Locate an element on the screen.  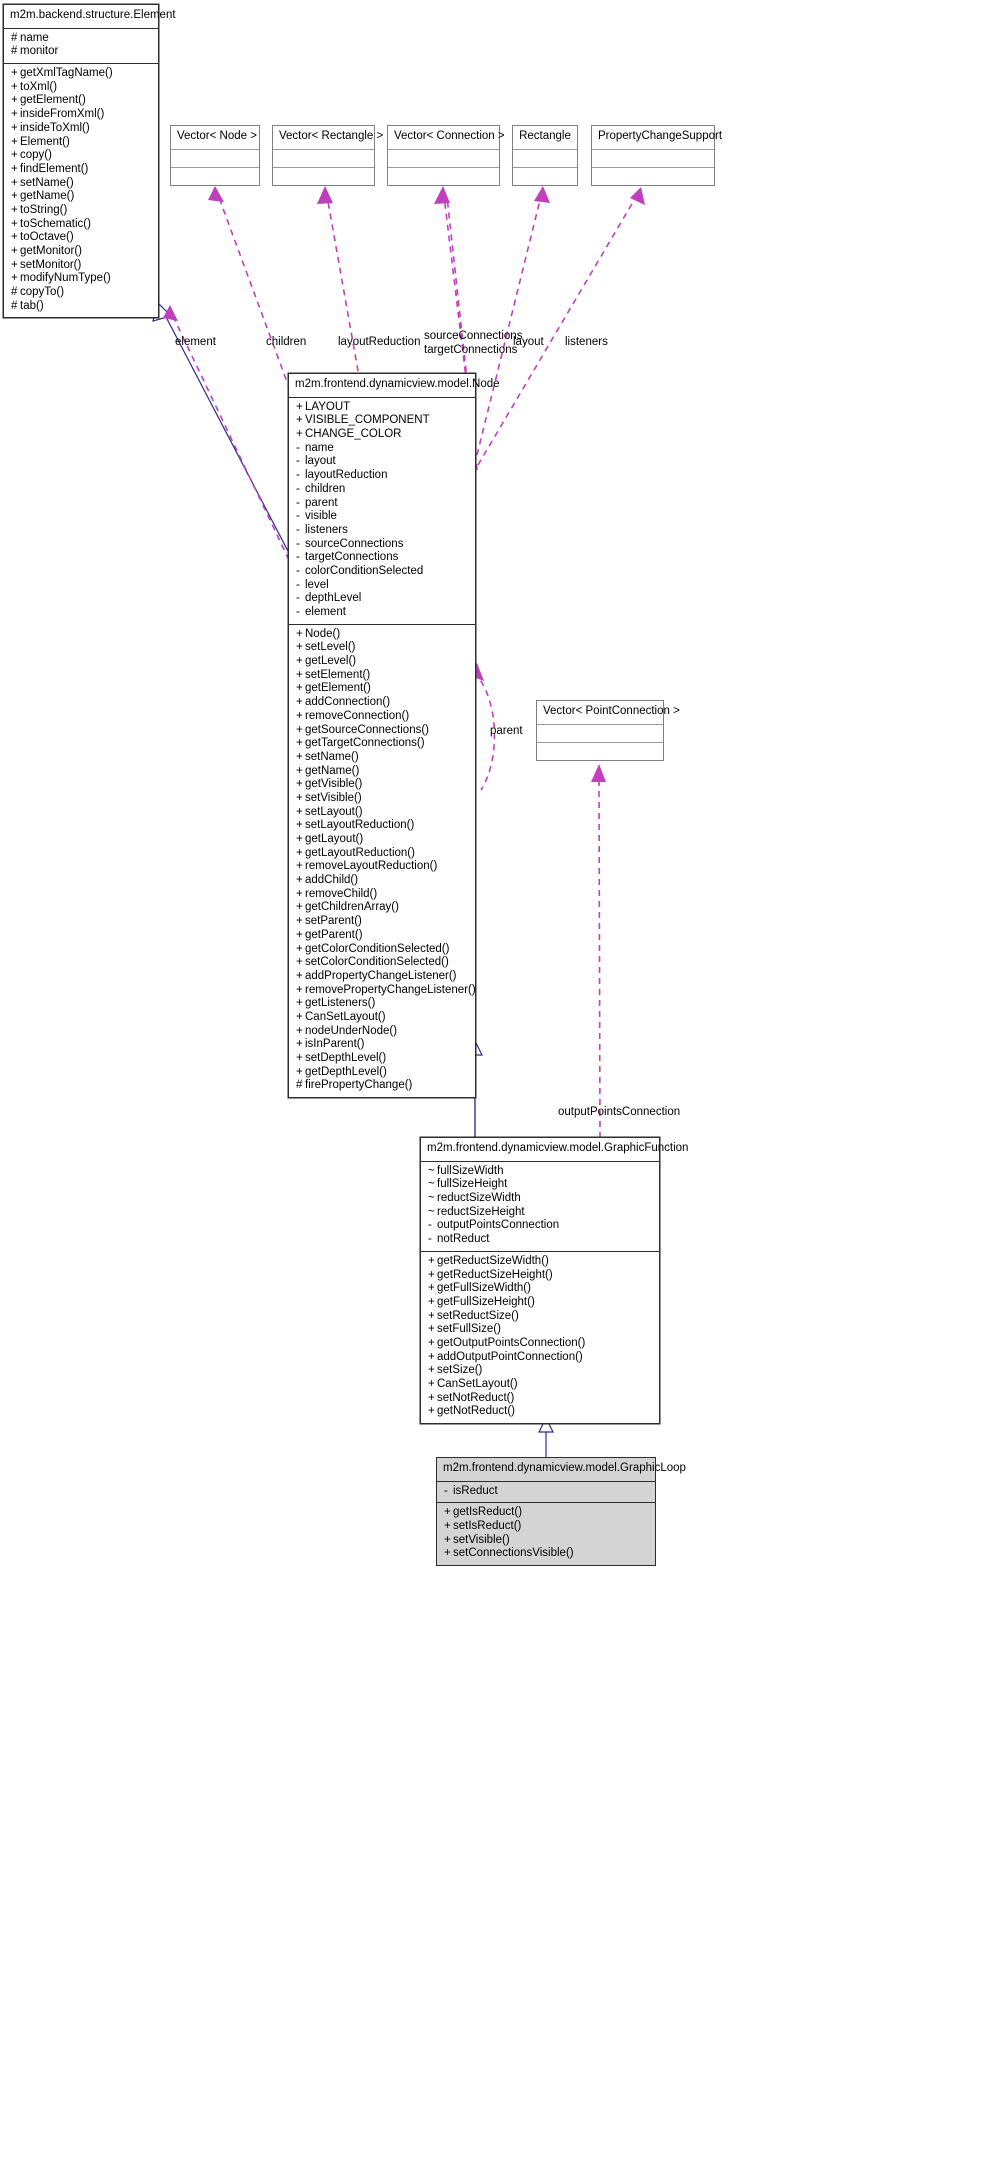
member-label: level is located at coordinates (317, 584).